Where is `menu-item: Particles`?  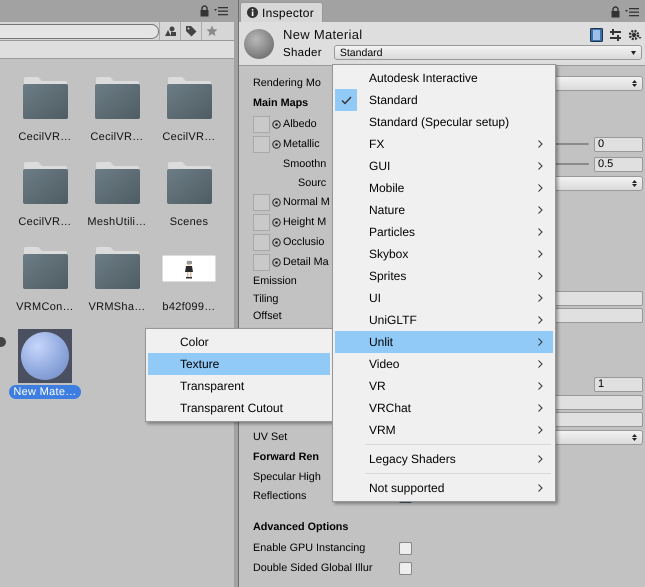
menu-item: Particles is located at coordinates (444, 232).